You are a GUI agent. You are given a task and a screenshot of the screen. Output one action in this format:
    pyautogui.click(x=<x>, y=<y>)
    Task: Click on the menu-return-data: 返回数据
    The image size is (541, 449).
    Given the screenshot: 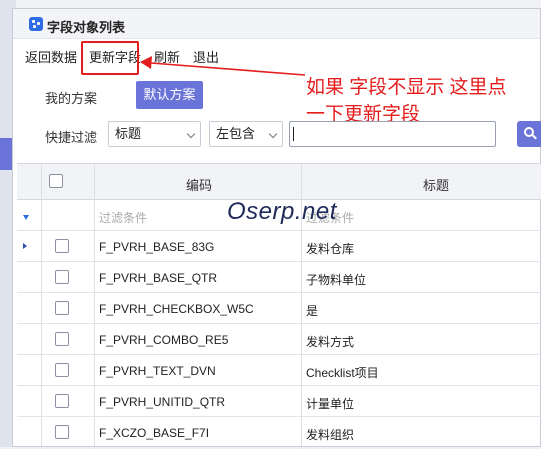 What is the action you would take?
    pyautogui.click(x=51, y=56)
    